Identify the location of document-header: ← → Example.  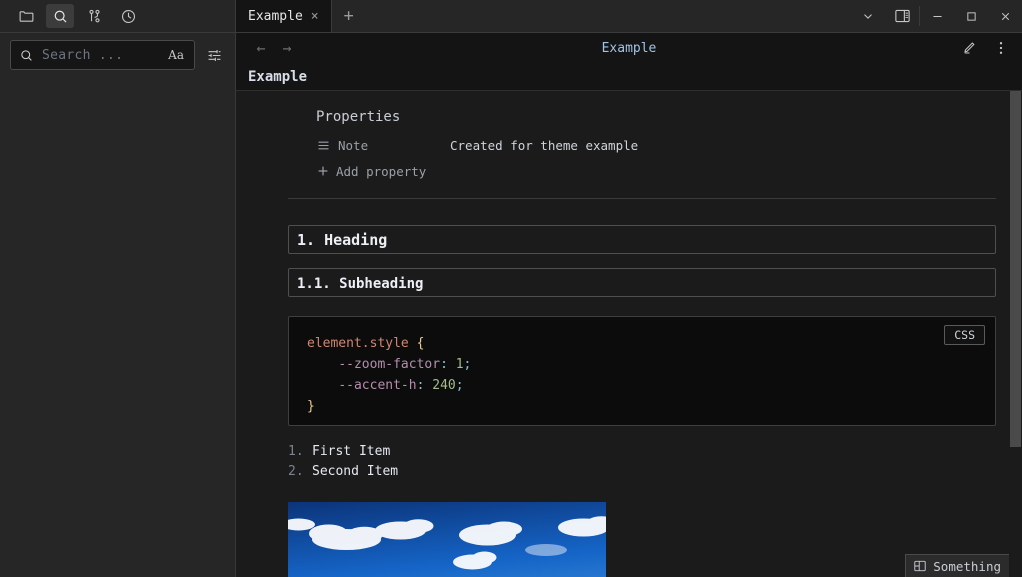
(629, 48).